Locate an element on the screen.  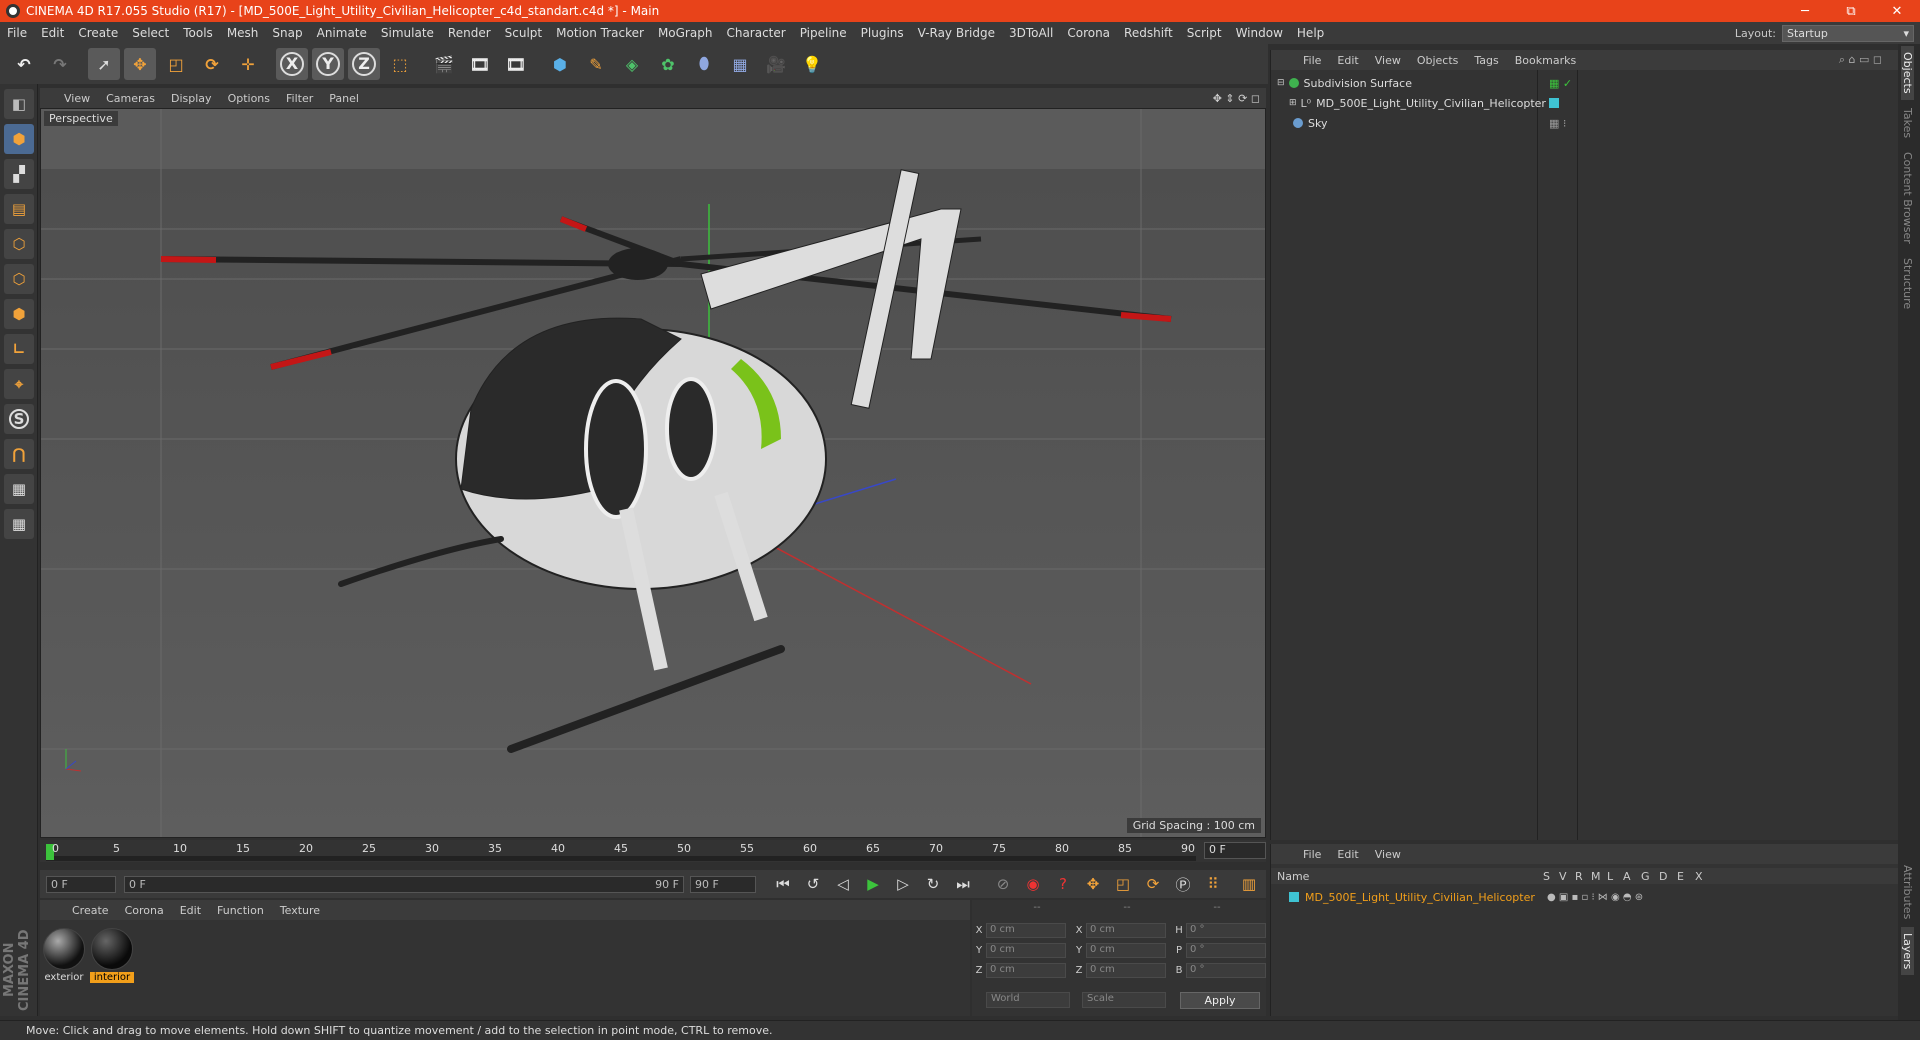
layer-menu-edit: Edit is located at coordinates (1347, 854).